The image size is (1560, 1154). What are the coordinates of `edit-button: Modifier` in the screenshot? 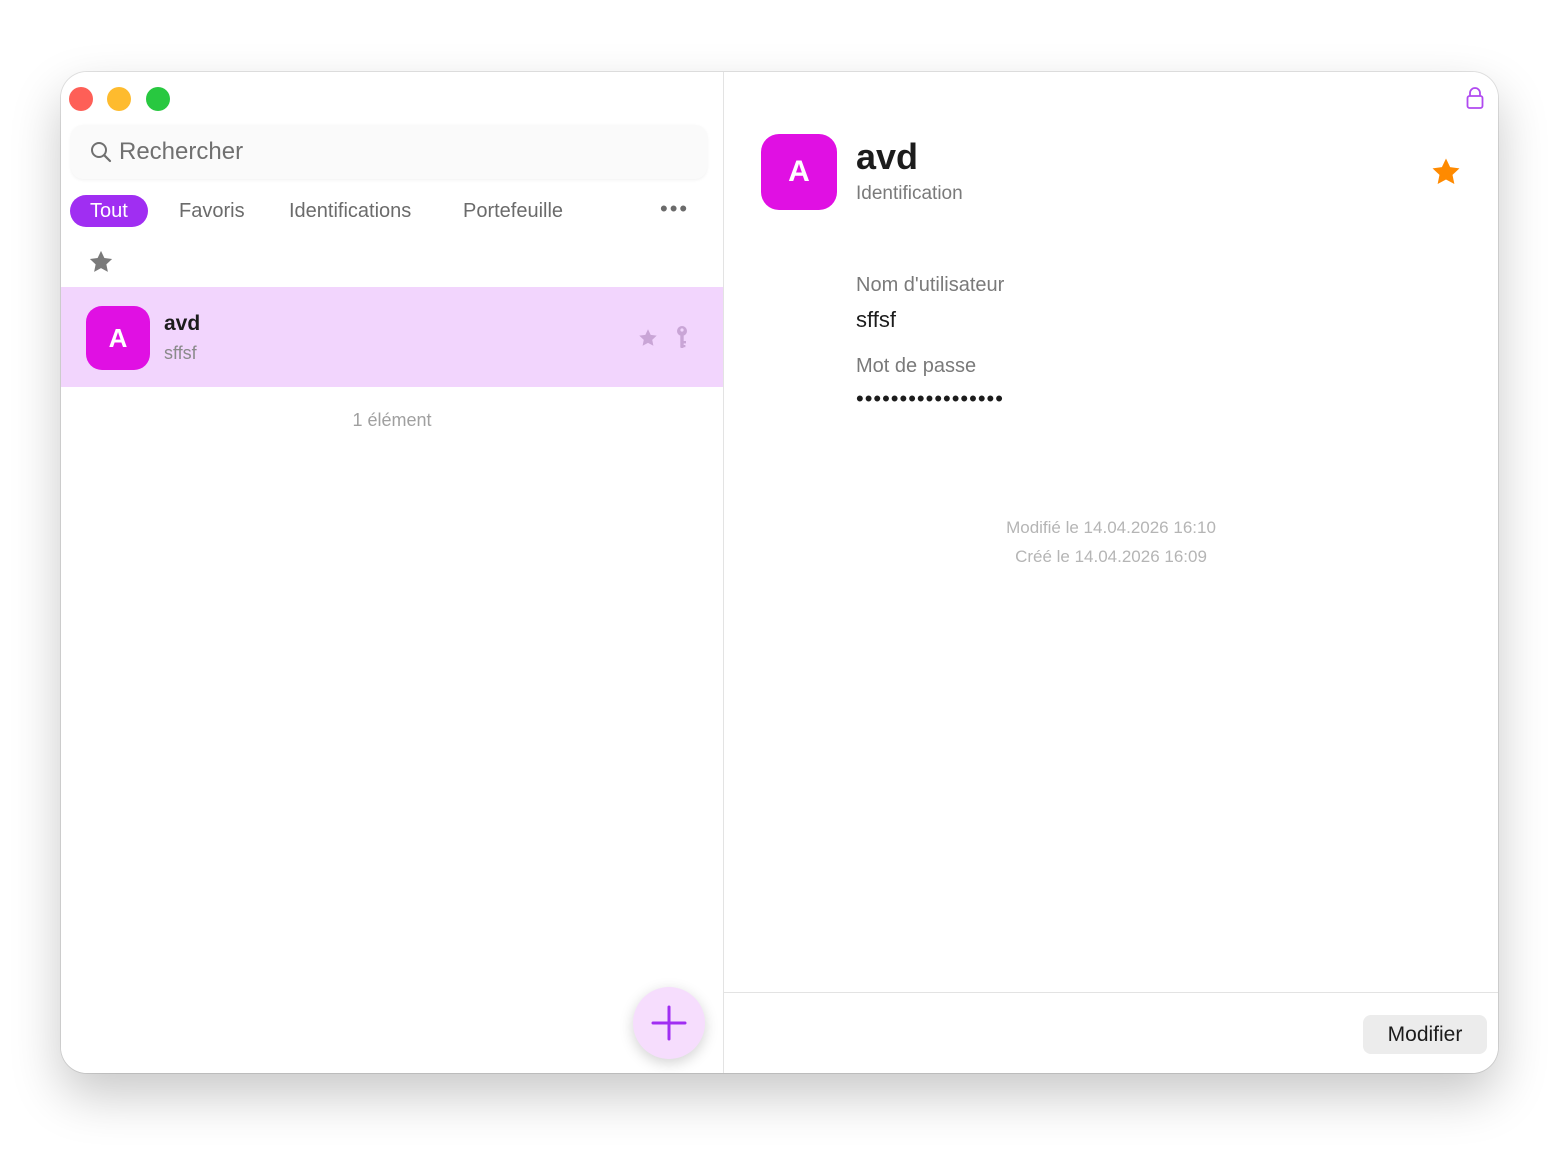 It's located at (1425, 1034).